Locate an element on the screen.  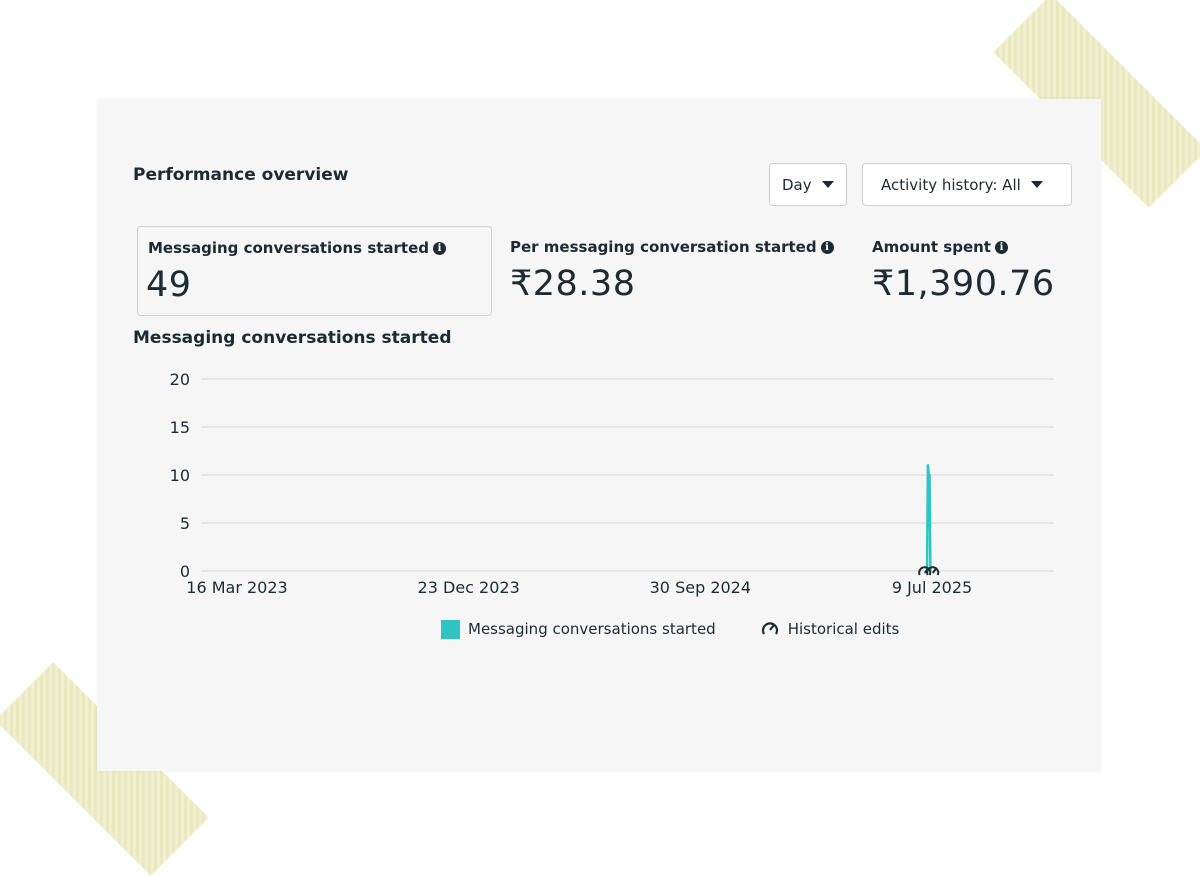
x-tick-label: 9 Jul 2025 is located at coordinates (932, 587).